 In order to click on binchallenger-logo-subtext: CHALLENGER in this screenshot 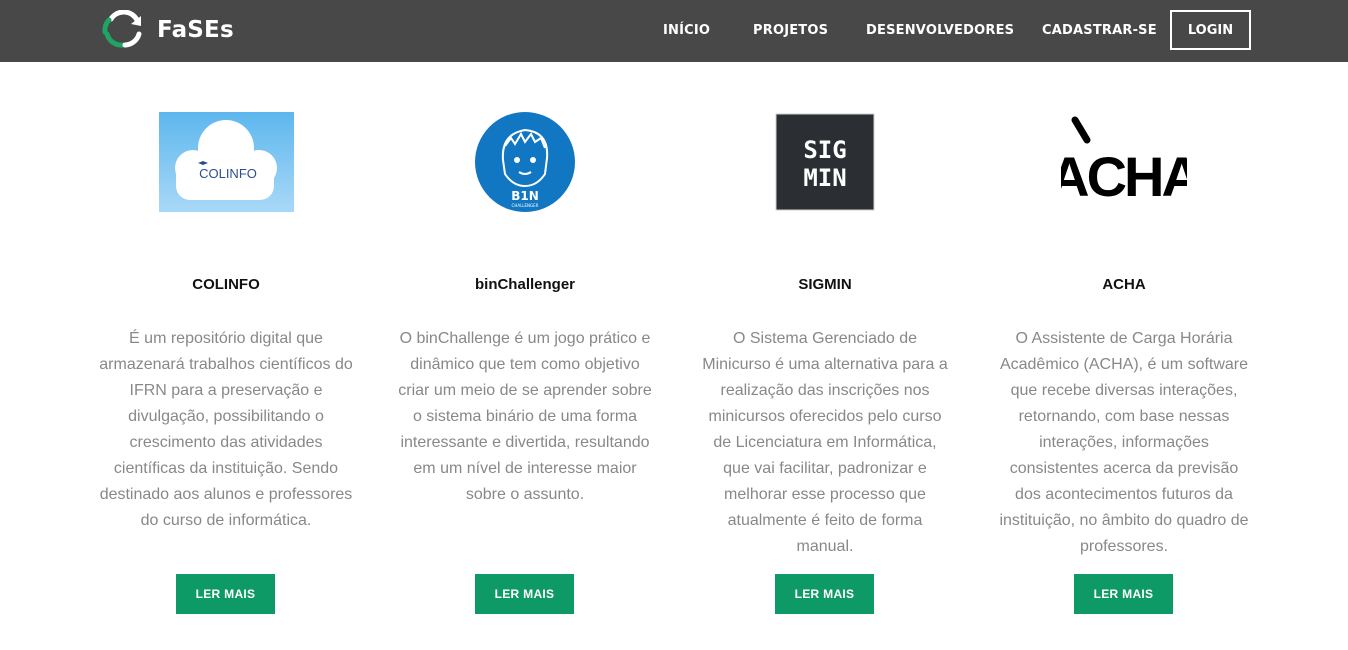, I will do `click(525, 205)`.